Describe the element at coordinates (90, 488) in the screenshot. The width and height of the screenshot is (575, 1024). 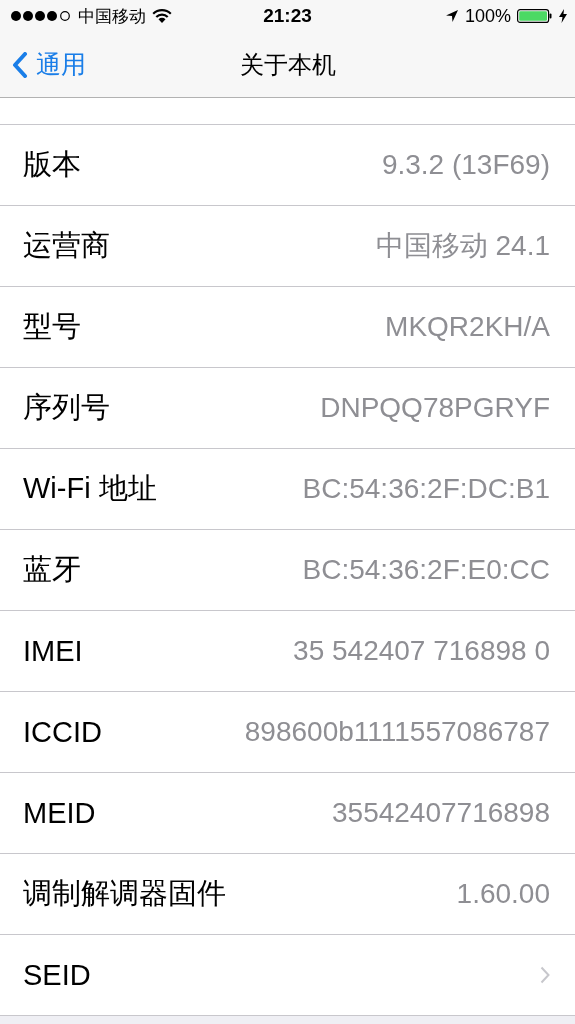
I see `row-label: Wi-Fi 地址` at that location.